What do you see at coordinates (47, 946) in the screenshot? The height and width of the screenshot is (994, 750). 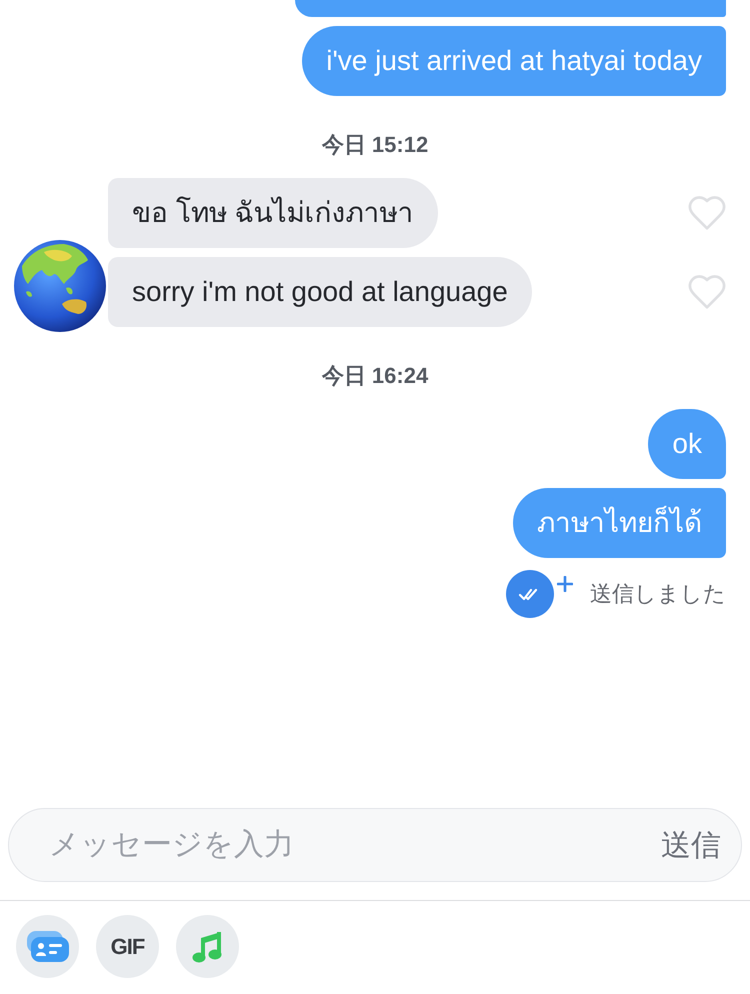 I see `profile-card-icon` at bounding box center [47, 946].